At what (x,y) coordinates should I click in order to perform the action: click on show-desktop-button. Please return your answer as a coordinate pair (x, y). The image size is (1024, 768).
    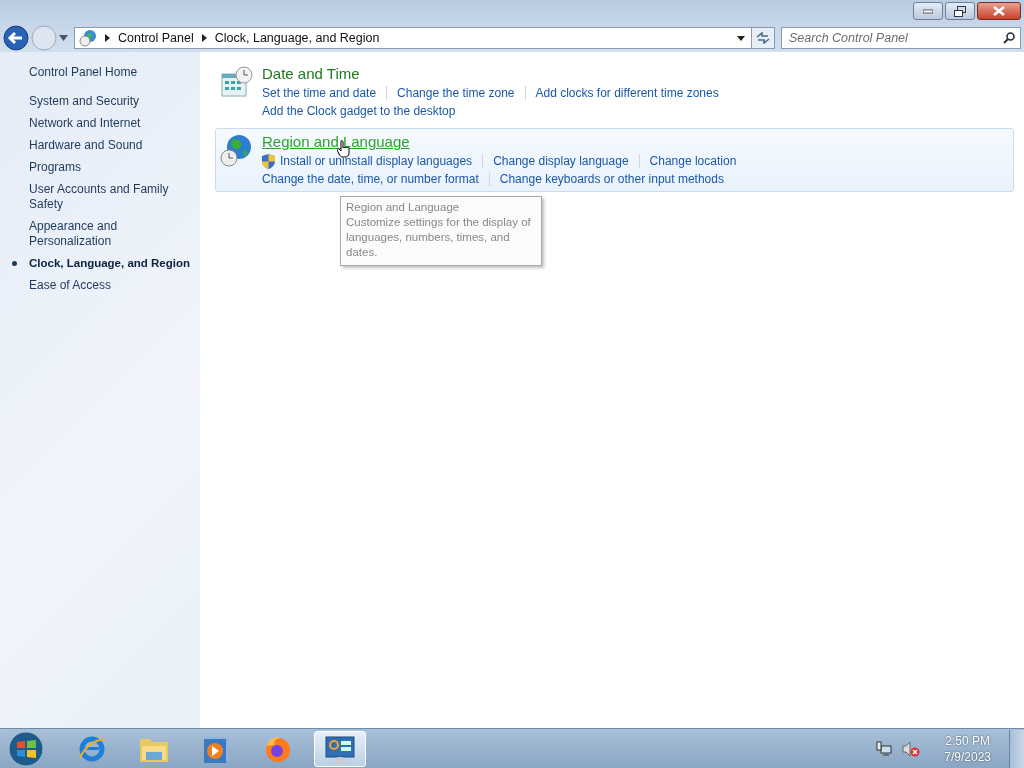
    Looking at the image, I should click on (1016, 748).